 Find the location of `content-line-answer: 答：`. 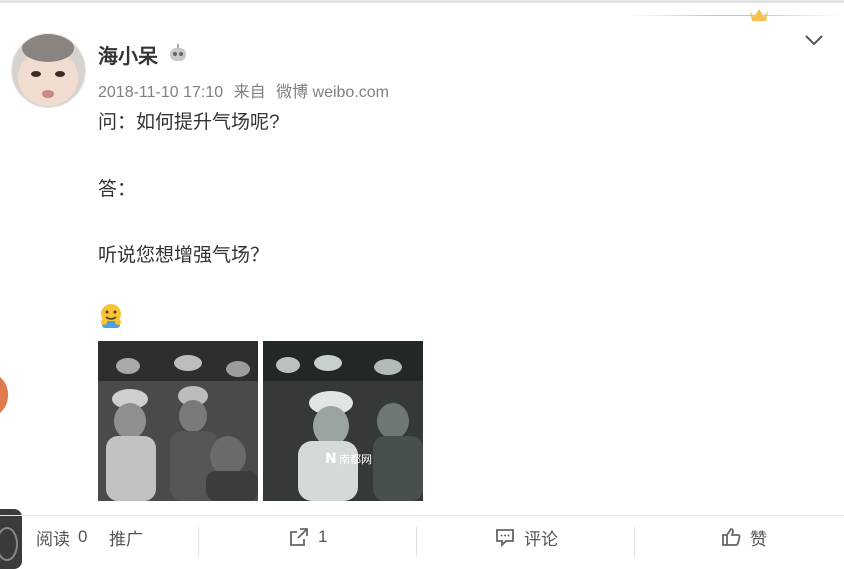

content-line-answer: 答： is located at coordinates (117, 189).